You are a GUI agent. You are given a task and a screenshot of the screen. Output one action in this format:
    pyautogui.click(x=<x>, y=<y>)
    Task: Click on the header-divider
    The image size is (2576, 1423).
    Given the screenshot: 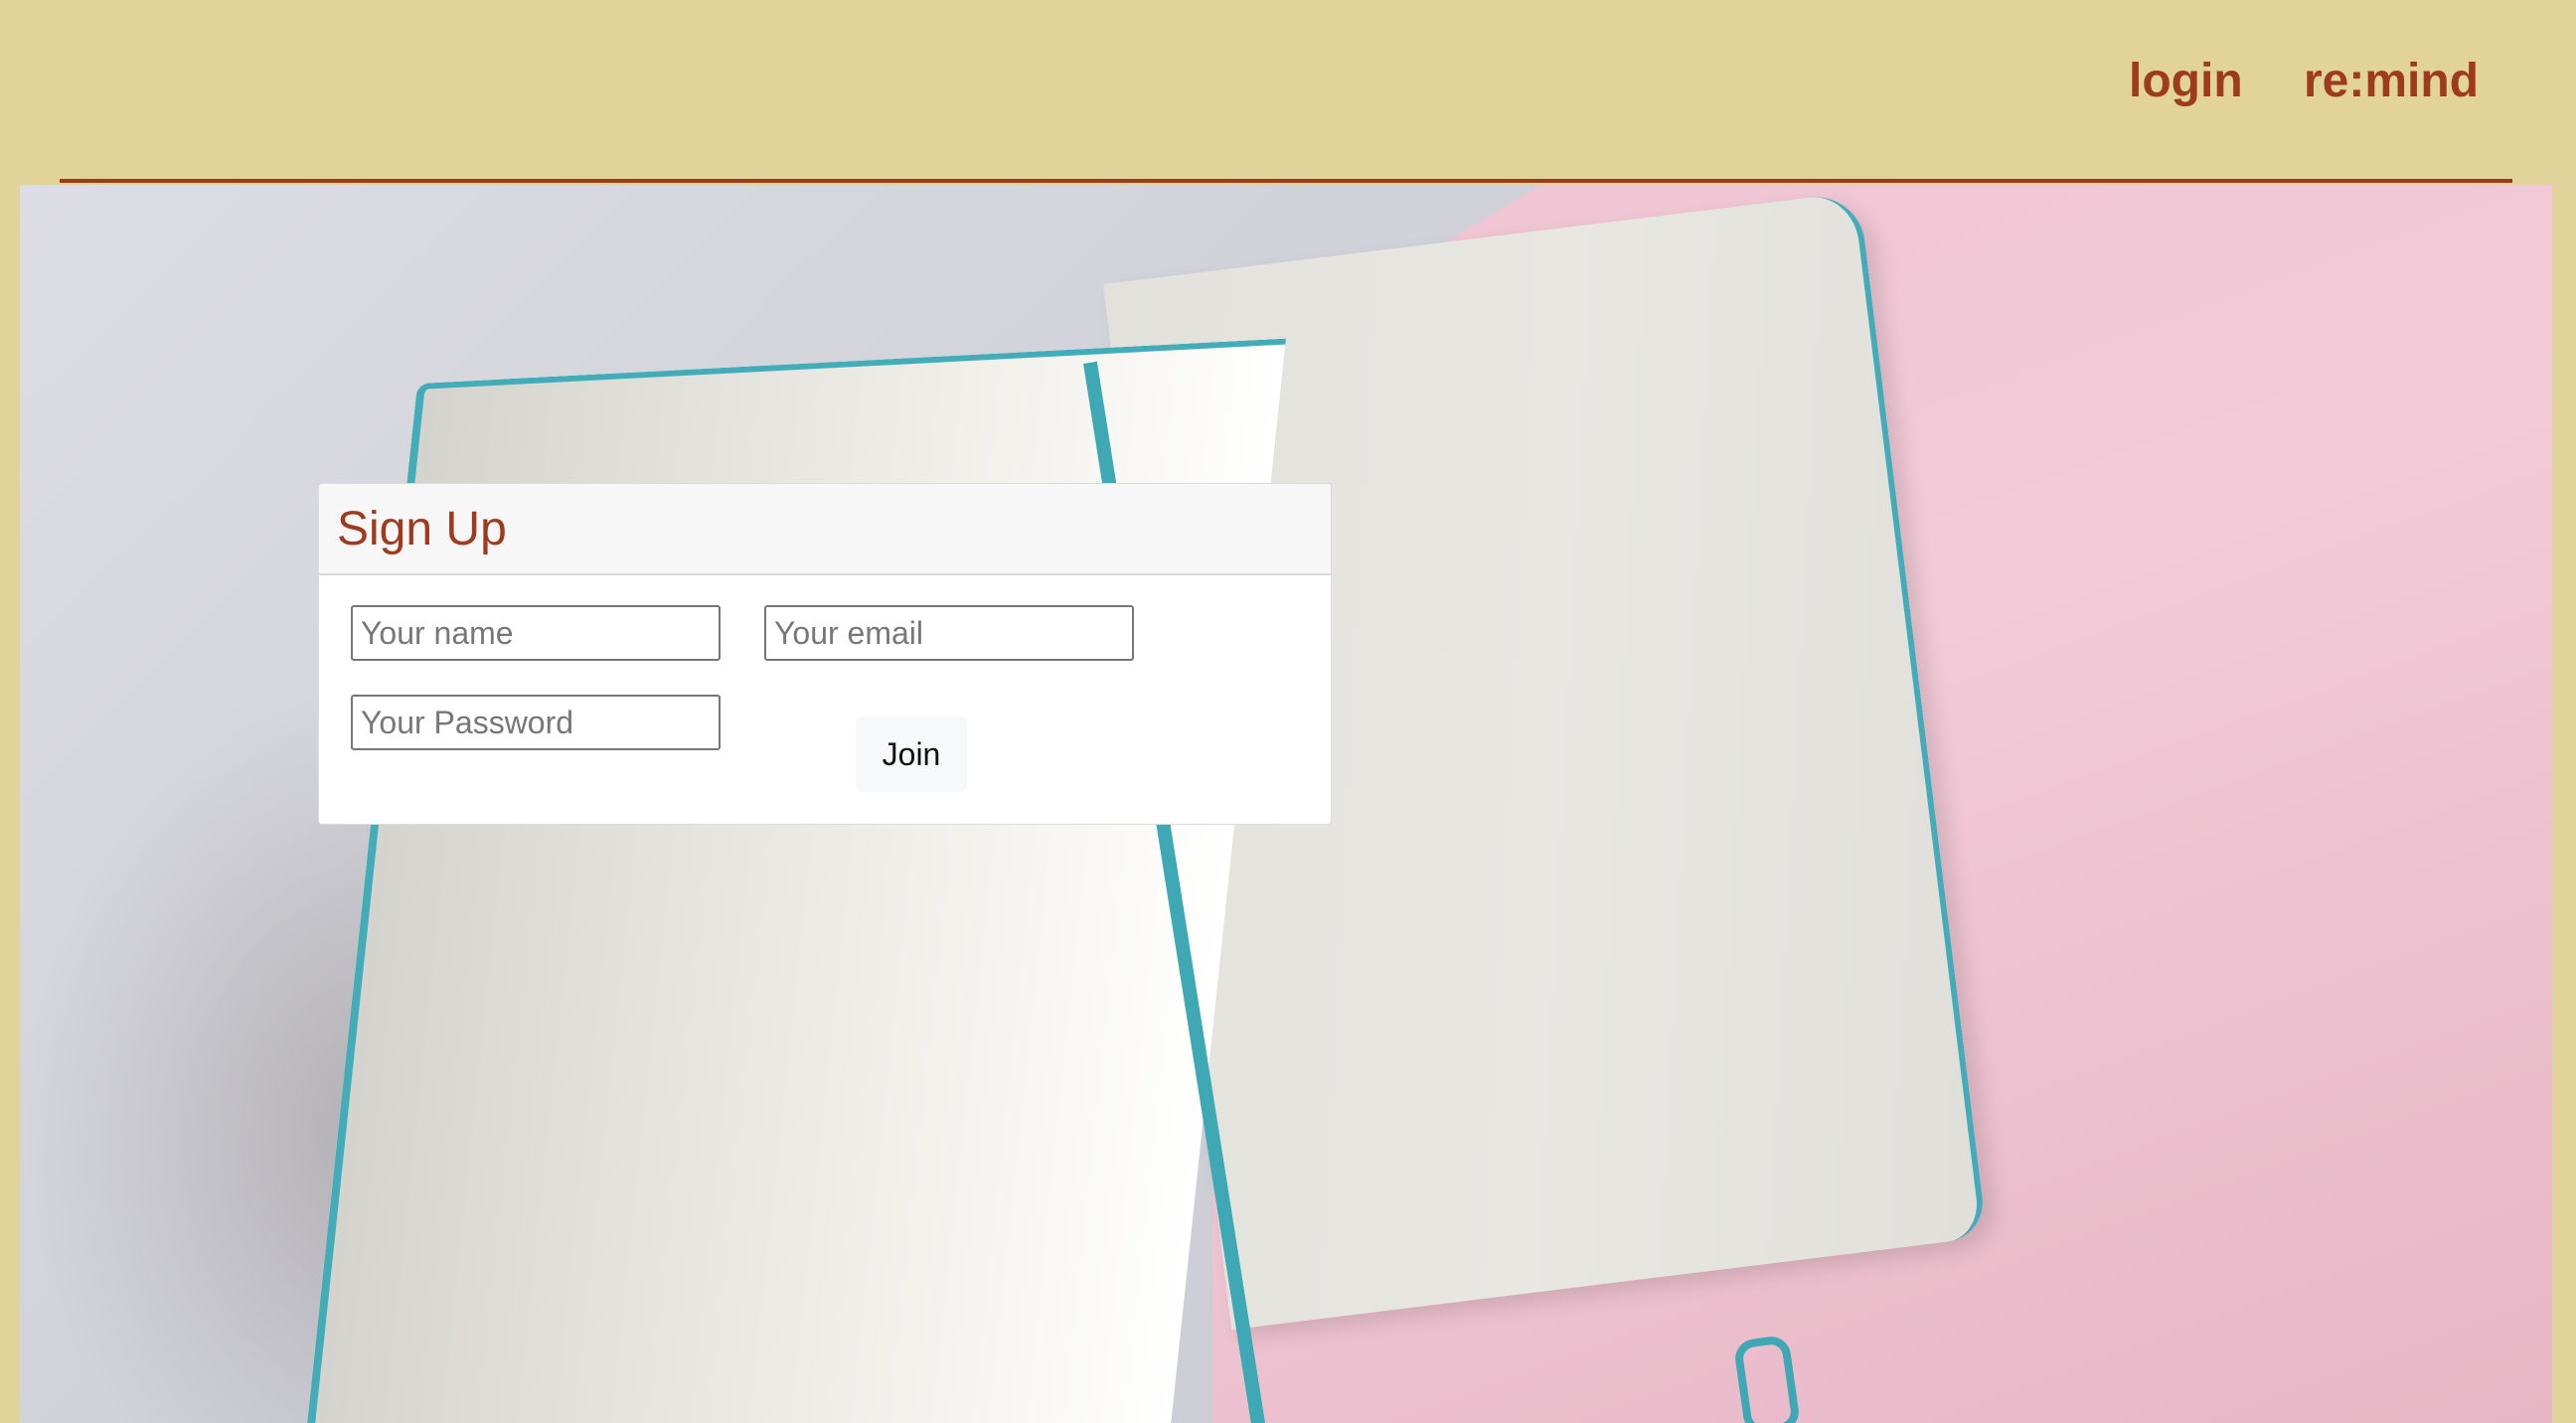 What is the action you would take?
    pyautogui.click(x=1286, y=181)
    